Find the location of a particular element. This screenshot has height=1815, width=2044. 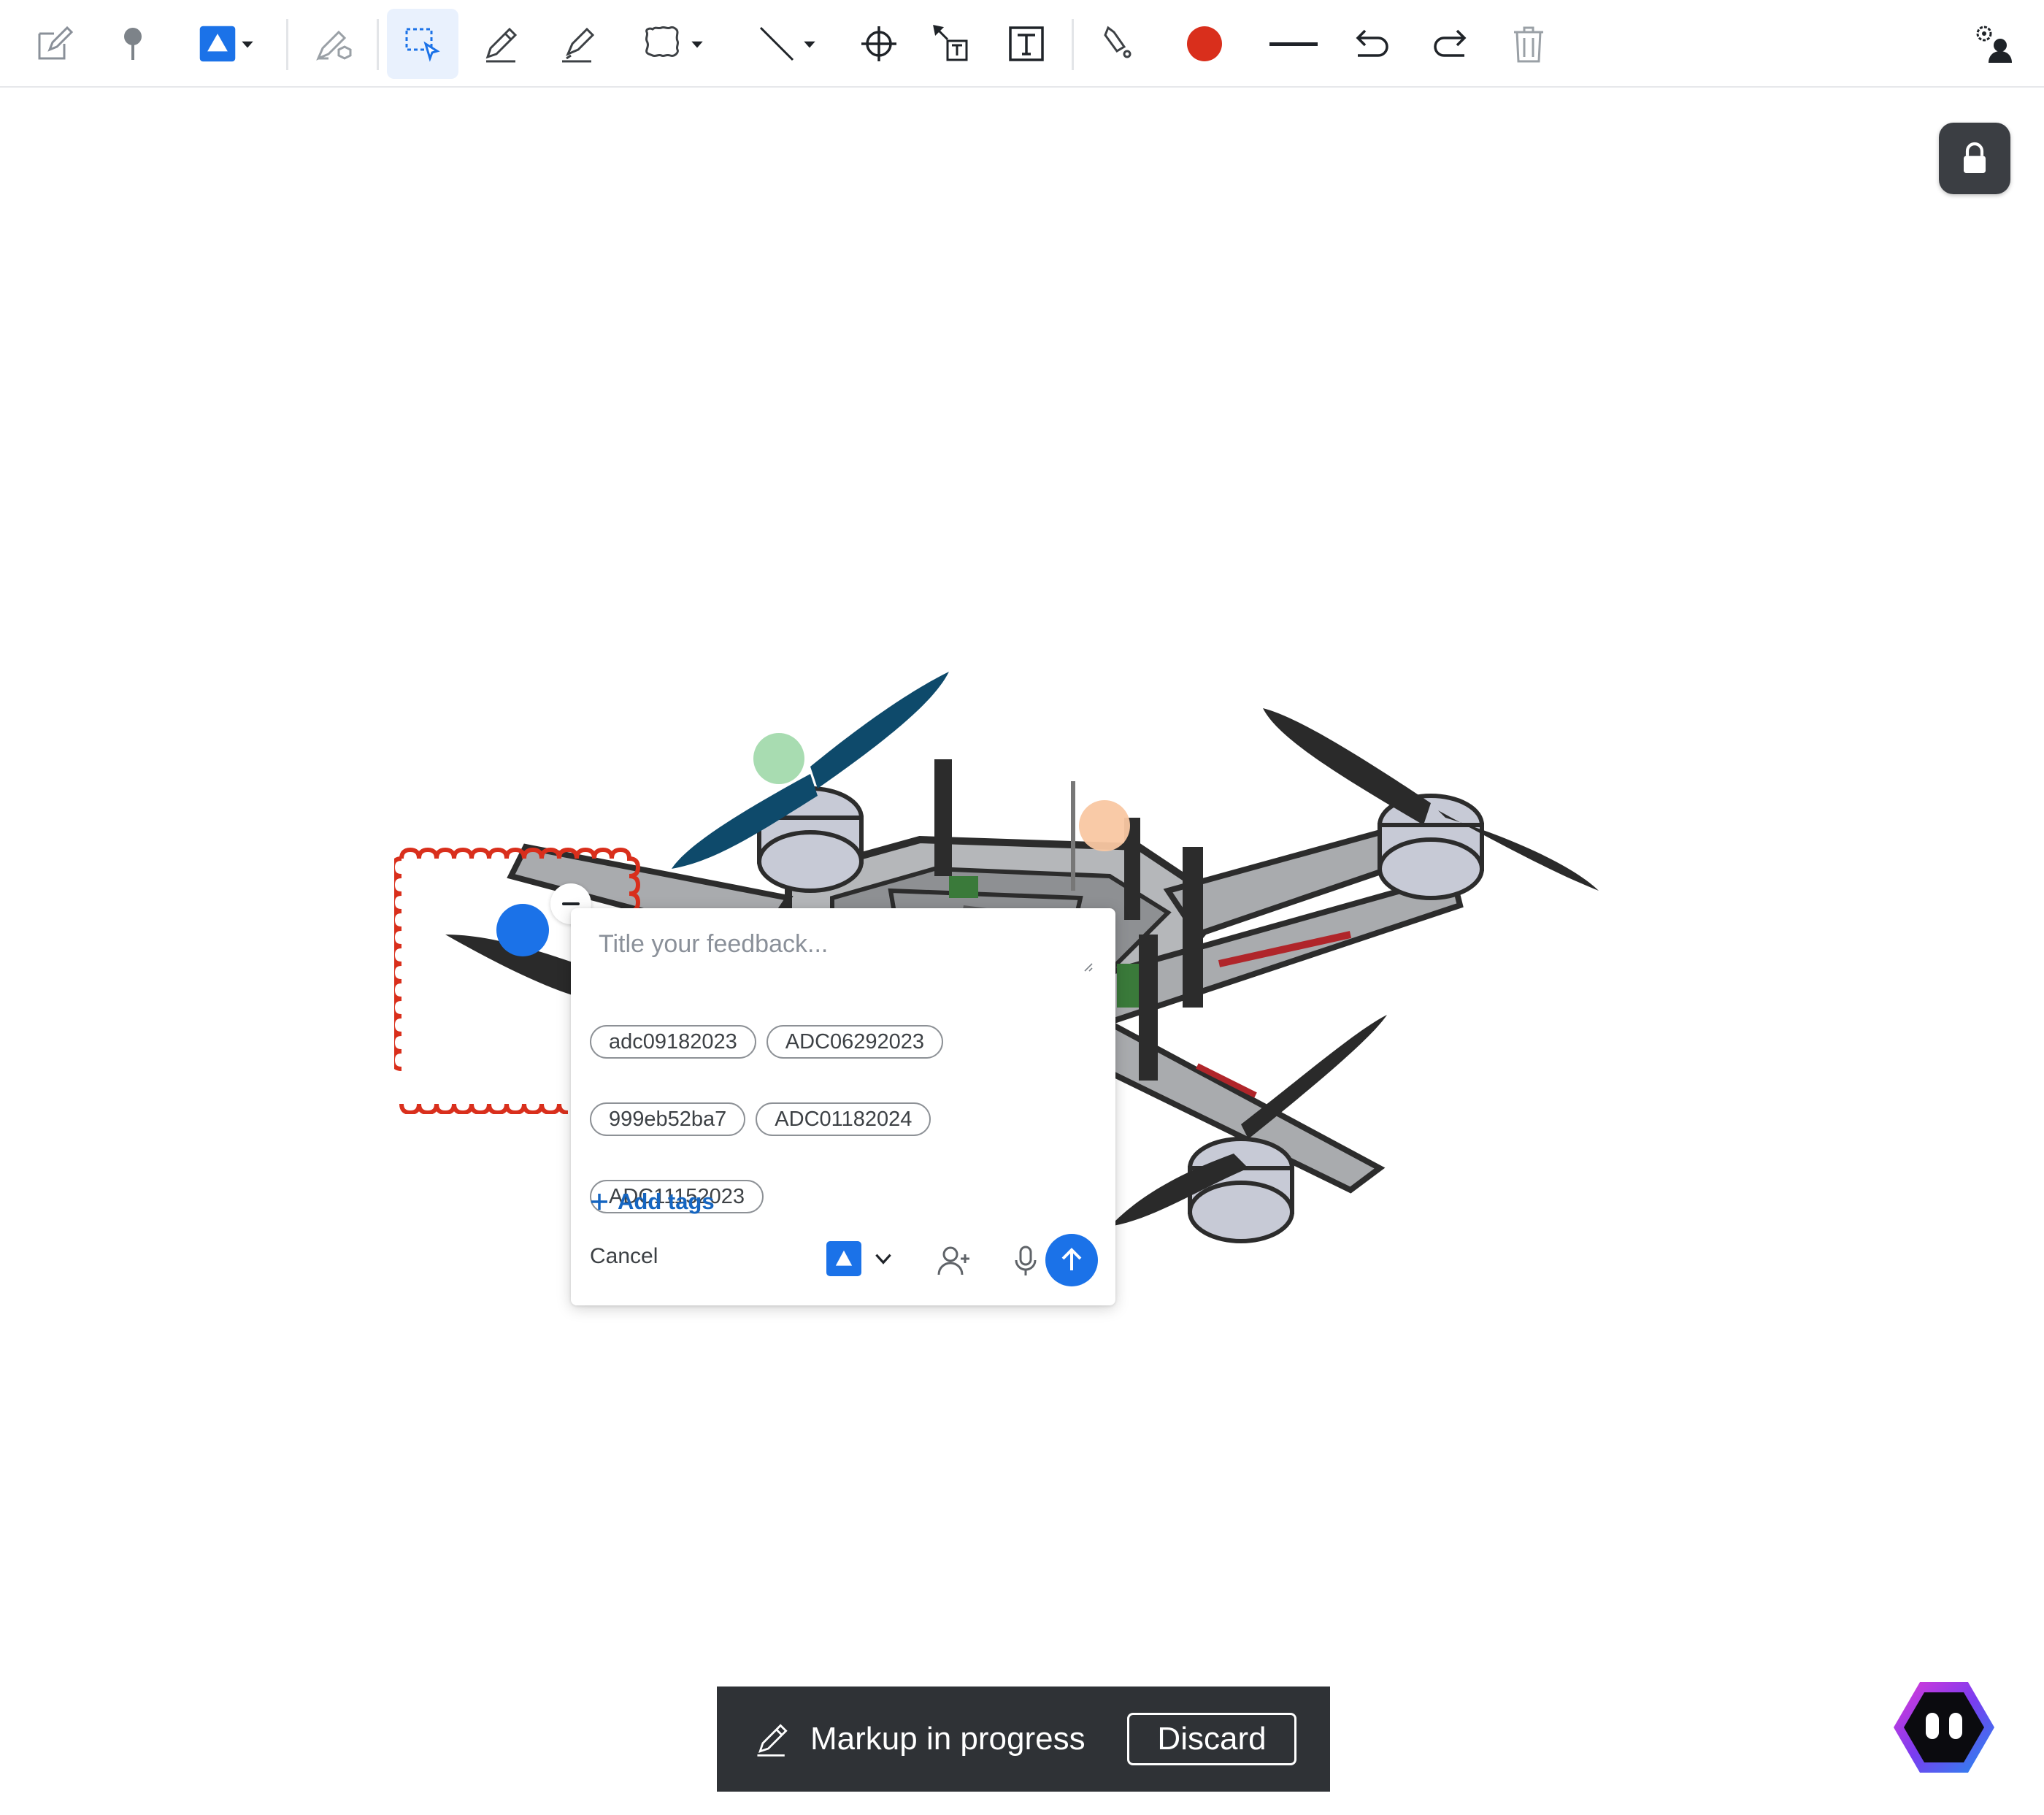

add-user-icon is located at coordinates (954, 1261).